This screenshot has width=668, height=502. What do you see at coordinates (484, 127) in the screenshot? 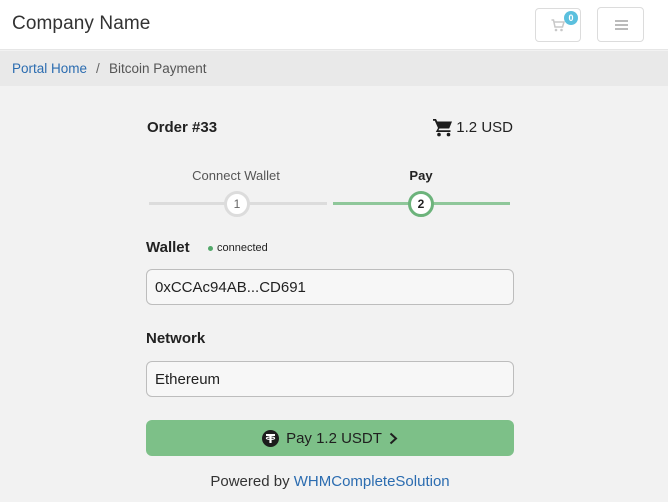
I see `order-amount-value: 1.2 USD` at bounding box center [484, 127].